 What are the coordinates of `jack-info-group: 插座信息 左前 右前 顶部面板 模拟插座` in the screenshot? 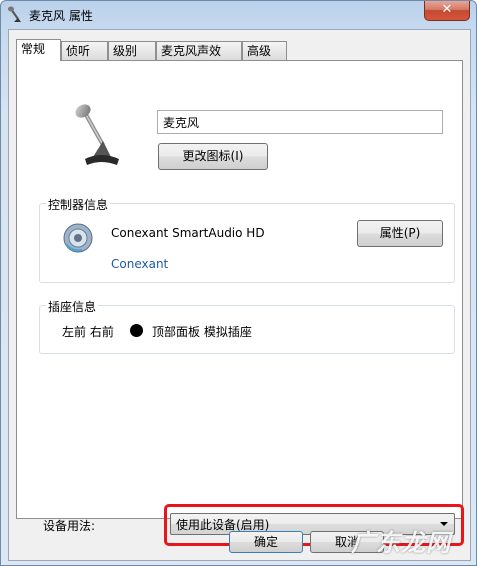 It's located at (247, 326).